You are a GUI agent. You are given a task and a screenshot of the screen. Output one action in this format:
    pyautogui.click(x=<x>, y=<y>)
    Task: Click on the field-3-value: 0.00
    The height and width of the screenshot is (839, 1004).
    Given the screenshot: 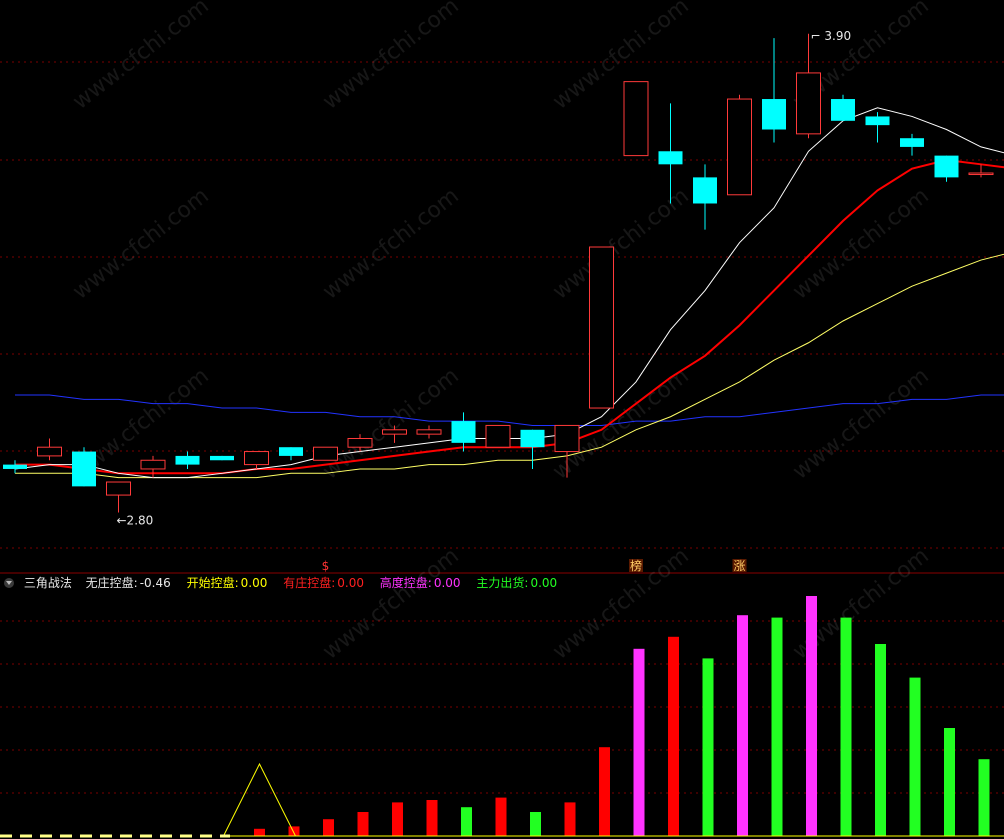 What is the action you would take?
    pyautogui.click(x=447, y=583)
    